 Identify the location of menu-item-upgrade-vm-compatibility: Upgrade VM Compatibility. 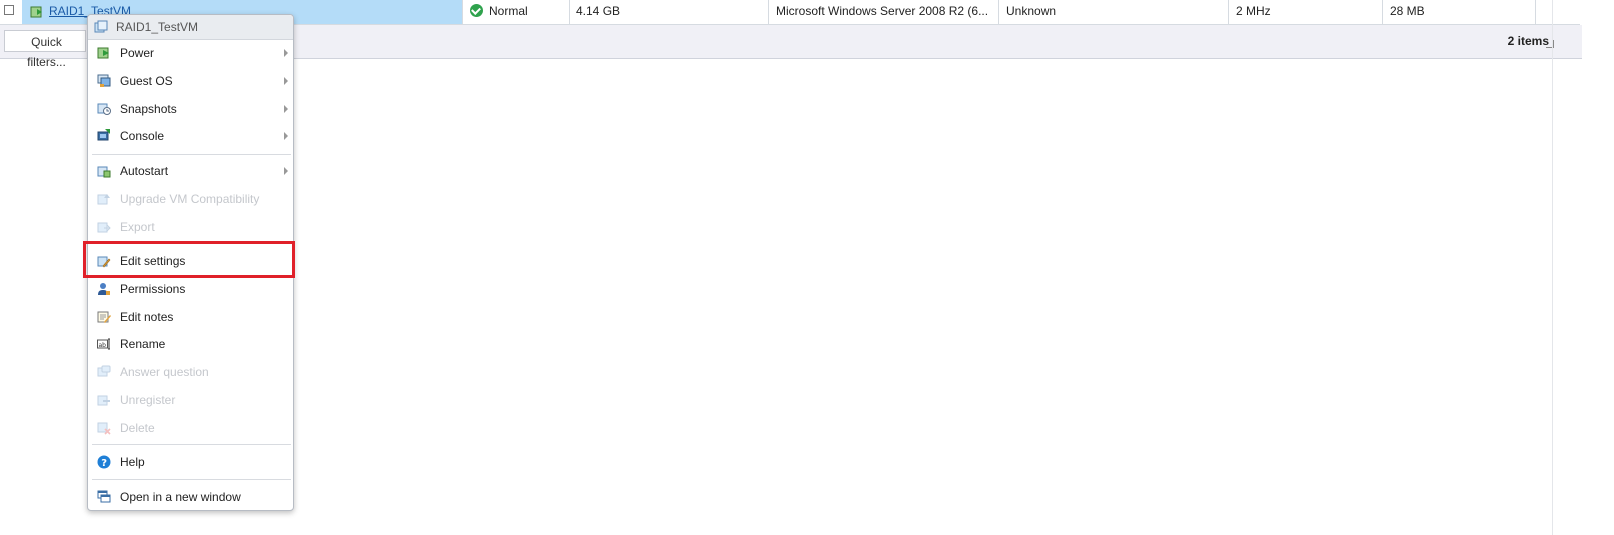
(190, 199).